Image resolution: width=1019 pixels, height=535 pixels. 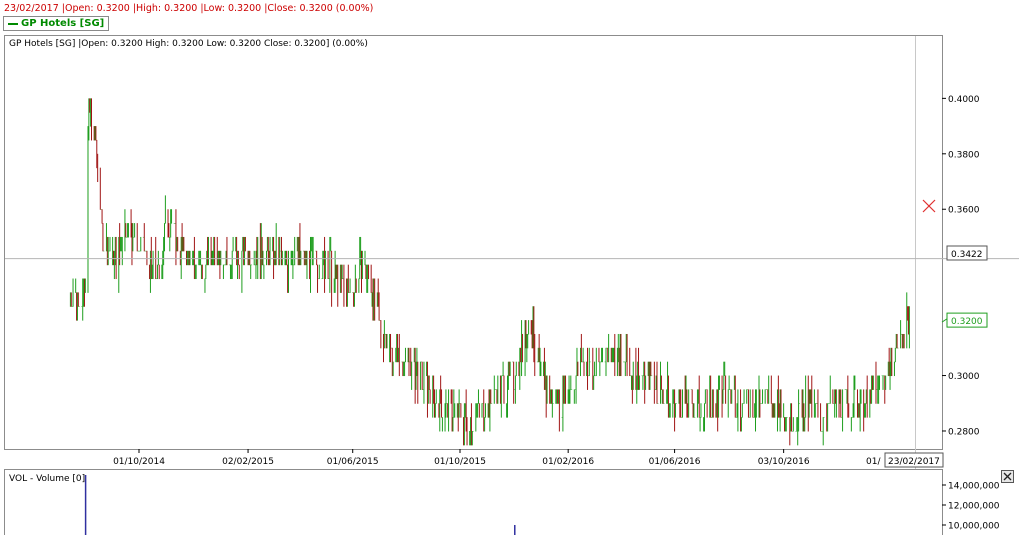 I want to click on x-tick-label-truncated: 01/, so click(x=873, y=462).